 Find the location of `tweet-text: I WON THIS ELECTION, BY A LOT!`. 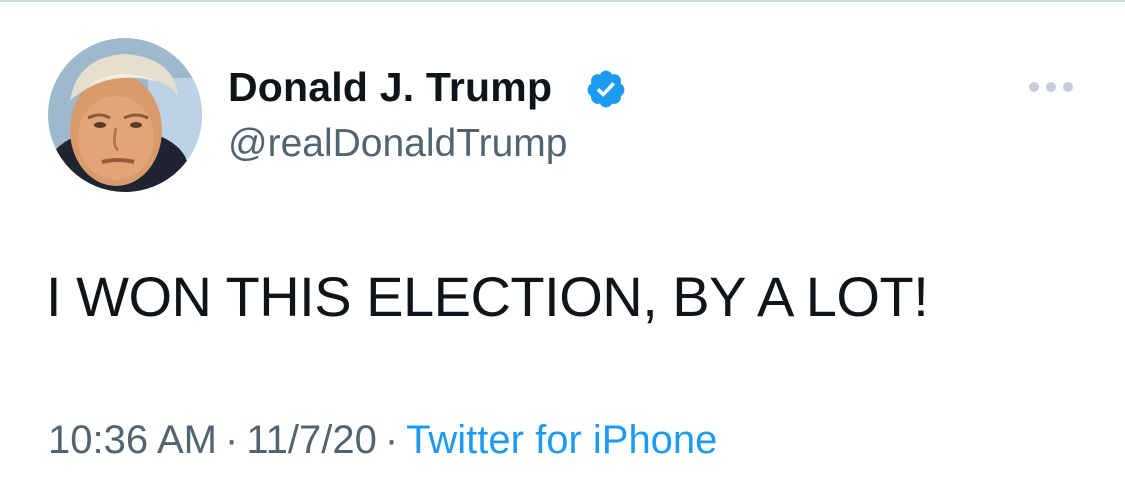

tweet-text: I WON THIS ELECTION, BY A LOT! is located at coordinates (487, 296).